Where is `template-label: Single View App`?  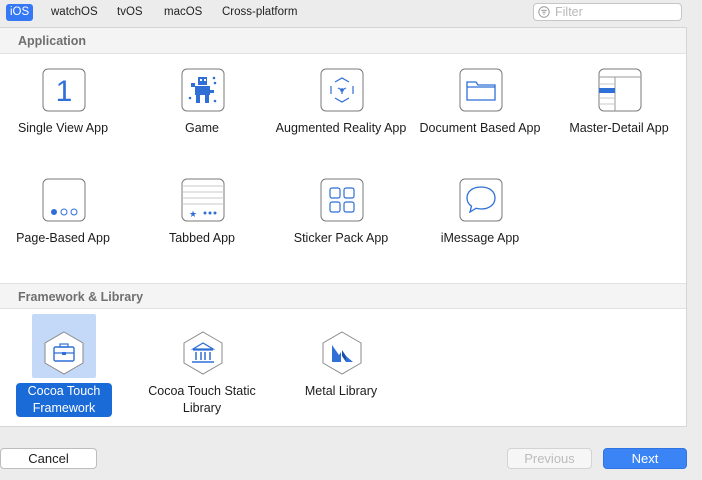
template-label: Single View App is located at coordinates (63, 128).